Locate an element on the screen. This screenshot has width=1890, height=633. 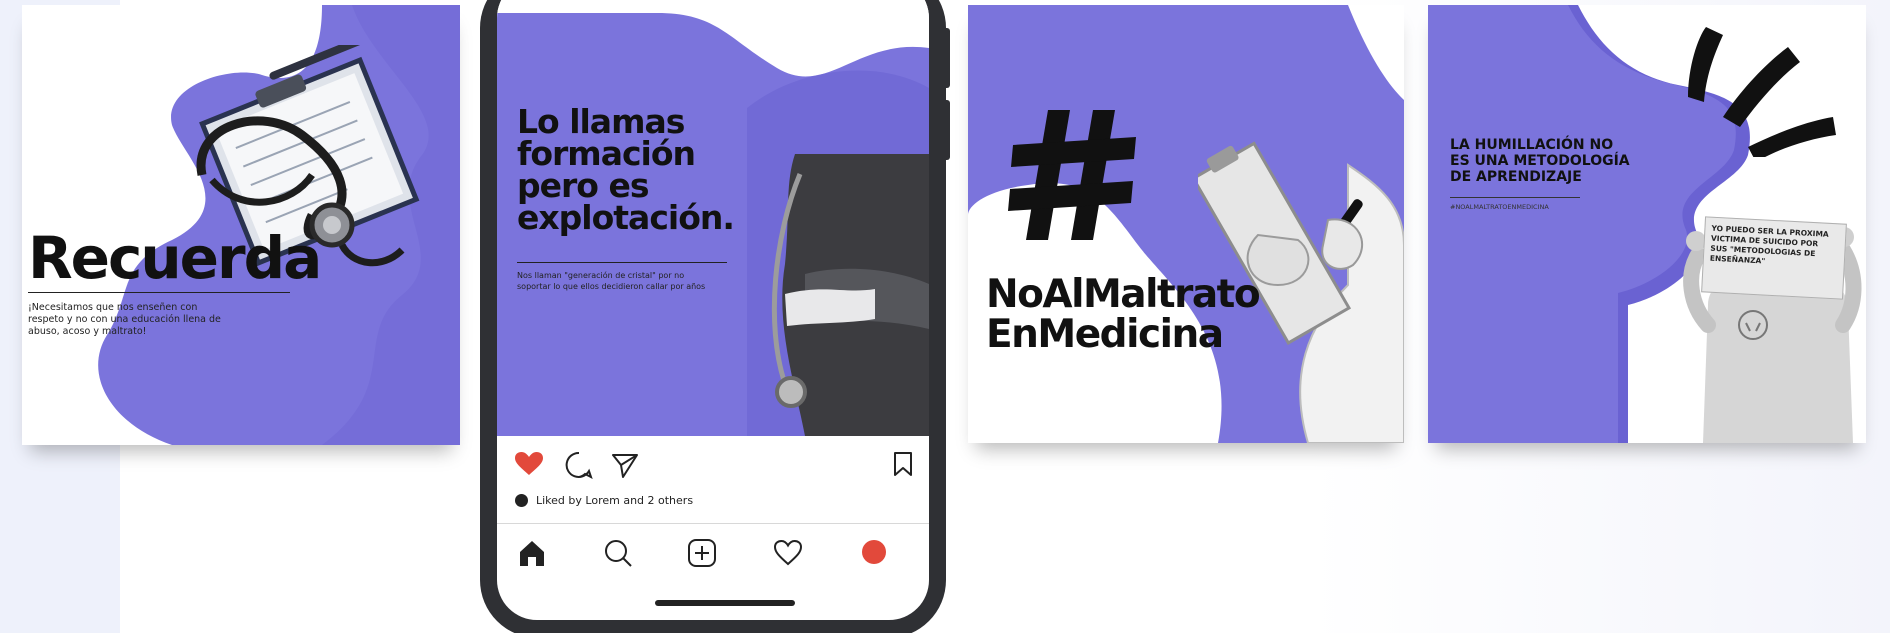
doctor-photo is located at coordinates (850, 295).